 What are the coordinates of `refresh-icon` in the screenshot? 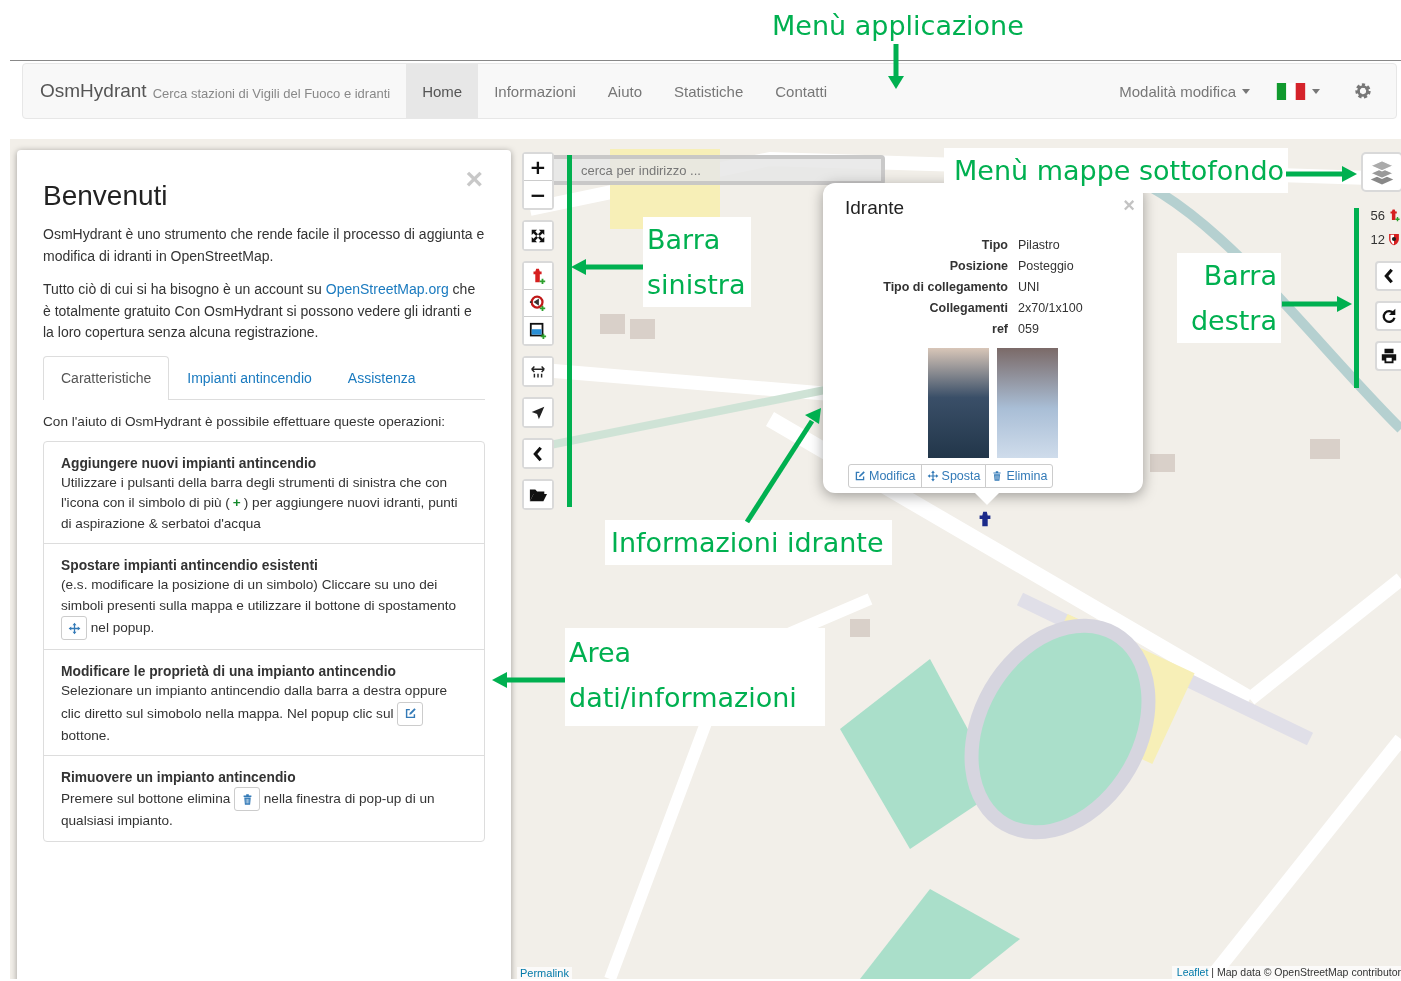 It's located at (1389, 316).